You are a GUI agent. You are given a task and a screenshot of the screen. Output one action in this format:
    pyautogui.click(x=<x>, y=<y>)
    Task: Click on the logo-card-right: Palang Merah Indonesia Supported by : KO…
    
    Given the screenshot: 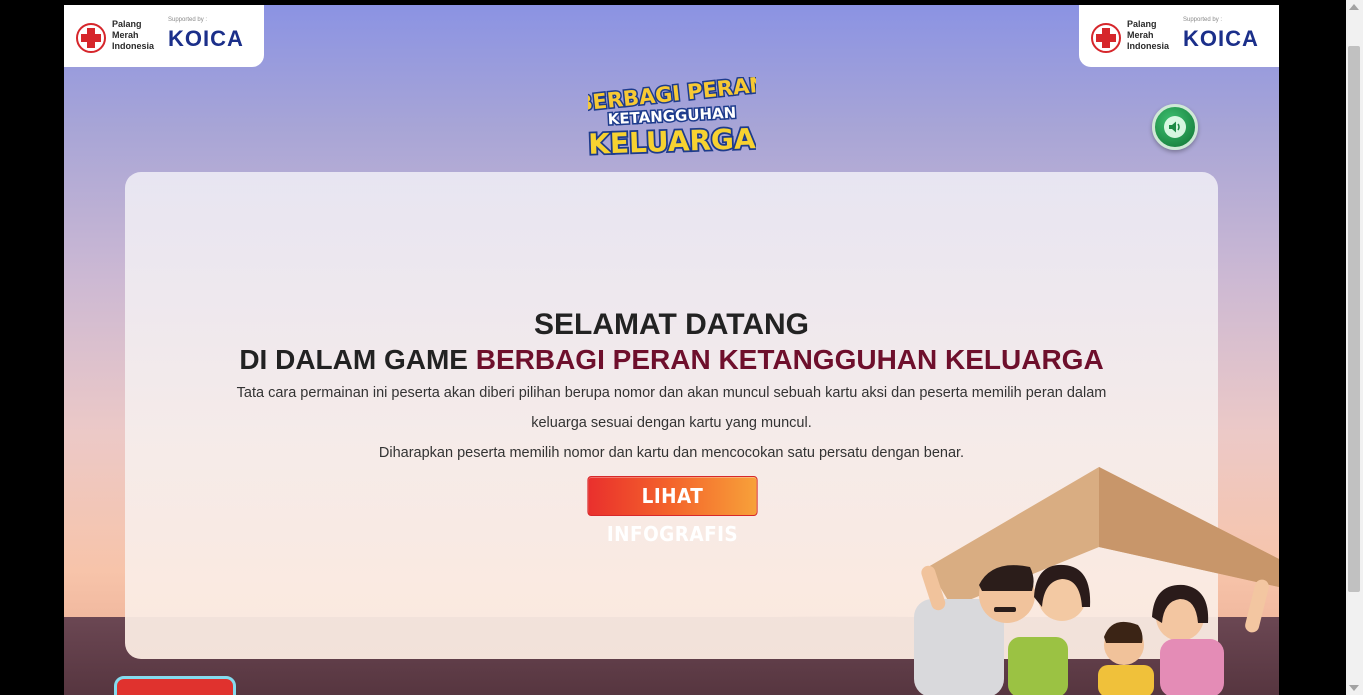 What is the action you would take?
    pyautogui.click(x=1179, y=36)
    